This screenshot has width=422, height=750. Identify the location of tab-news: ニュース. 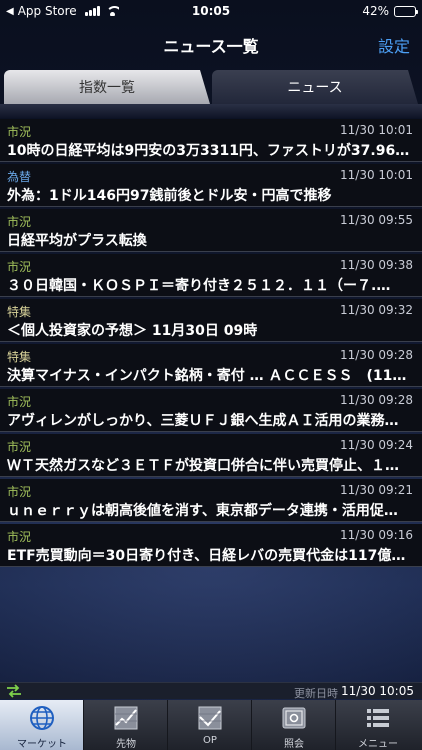
(315, 87).